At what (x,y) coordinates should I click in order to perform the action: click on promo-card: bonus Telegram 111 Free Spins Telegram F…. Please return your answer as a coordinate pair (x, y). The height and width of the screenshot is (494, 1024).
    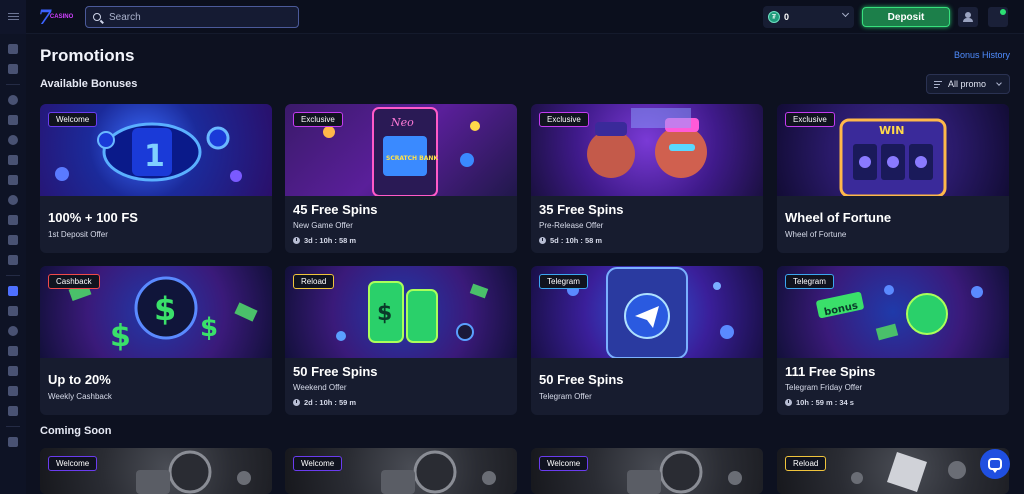
    Looking at the image, I should click on (893, 340).